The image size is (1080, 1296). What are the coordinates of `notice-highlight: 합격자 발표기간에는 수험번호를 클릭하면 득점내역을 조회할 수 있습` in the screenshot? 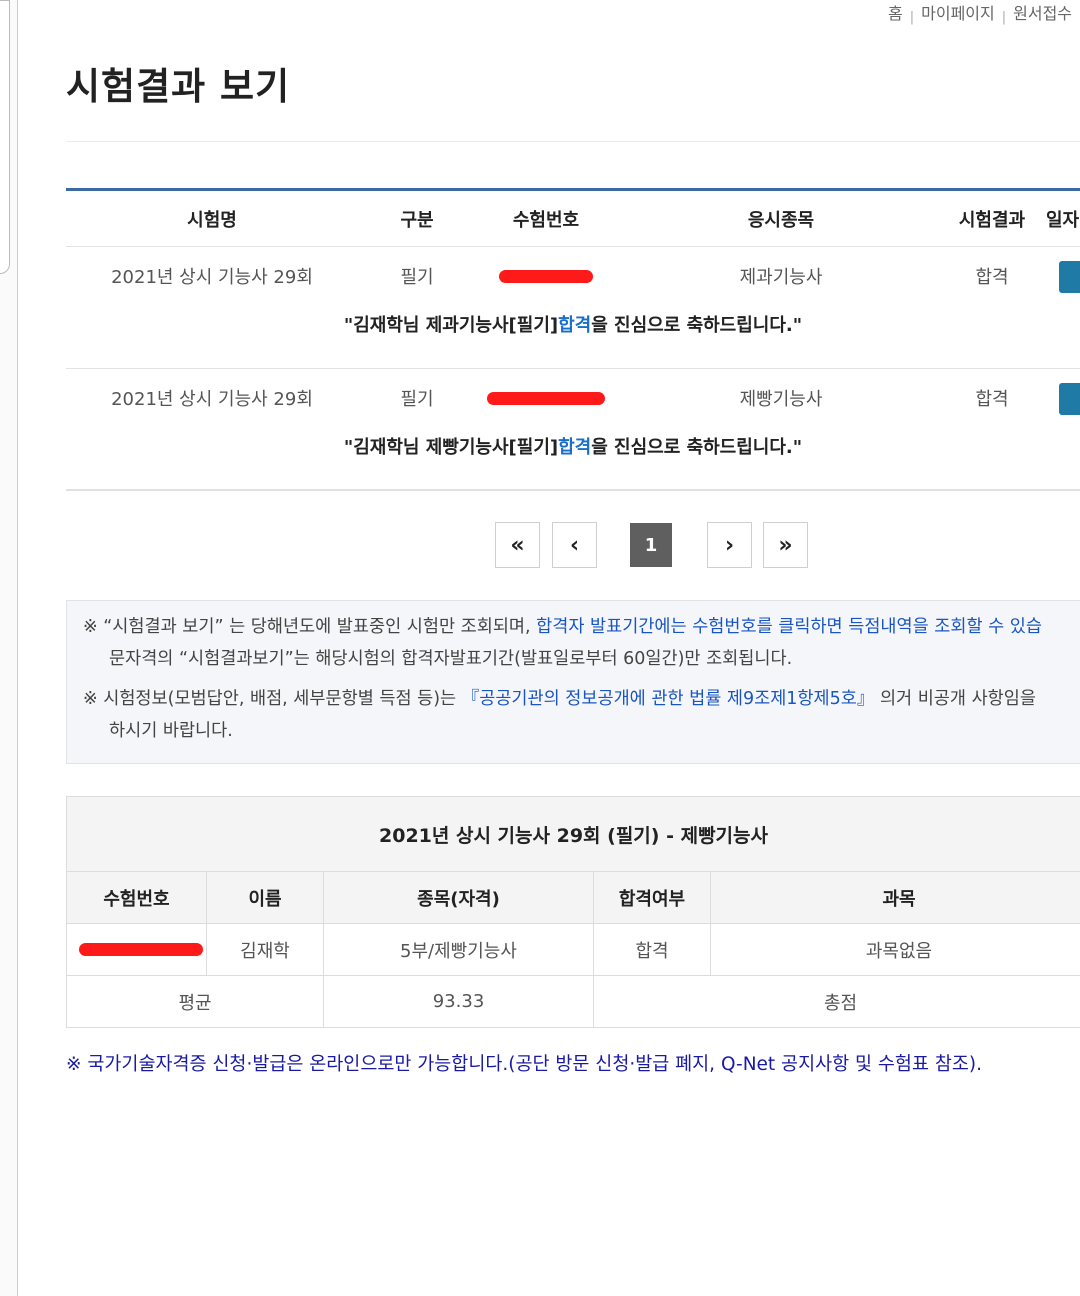 It's located at (789, 627).